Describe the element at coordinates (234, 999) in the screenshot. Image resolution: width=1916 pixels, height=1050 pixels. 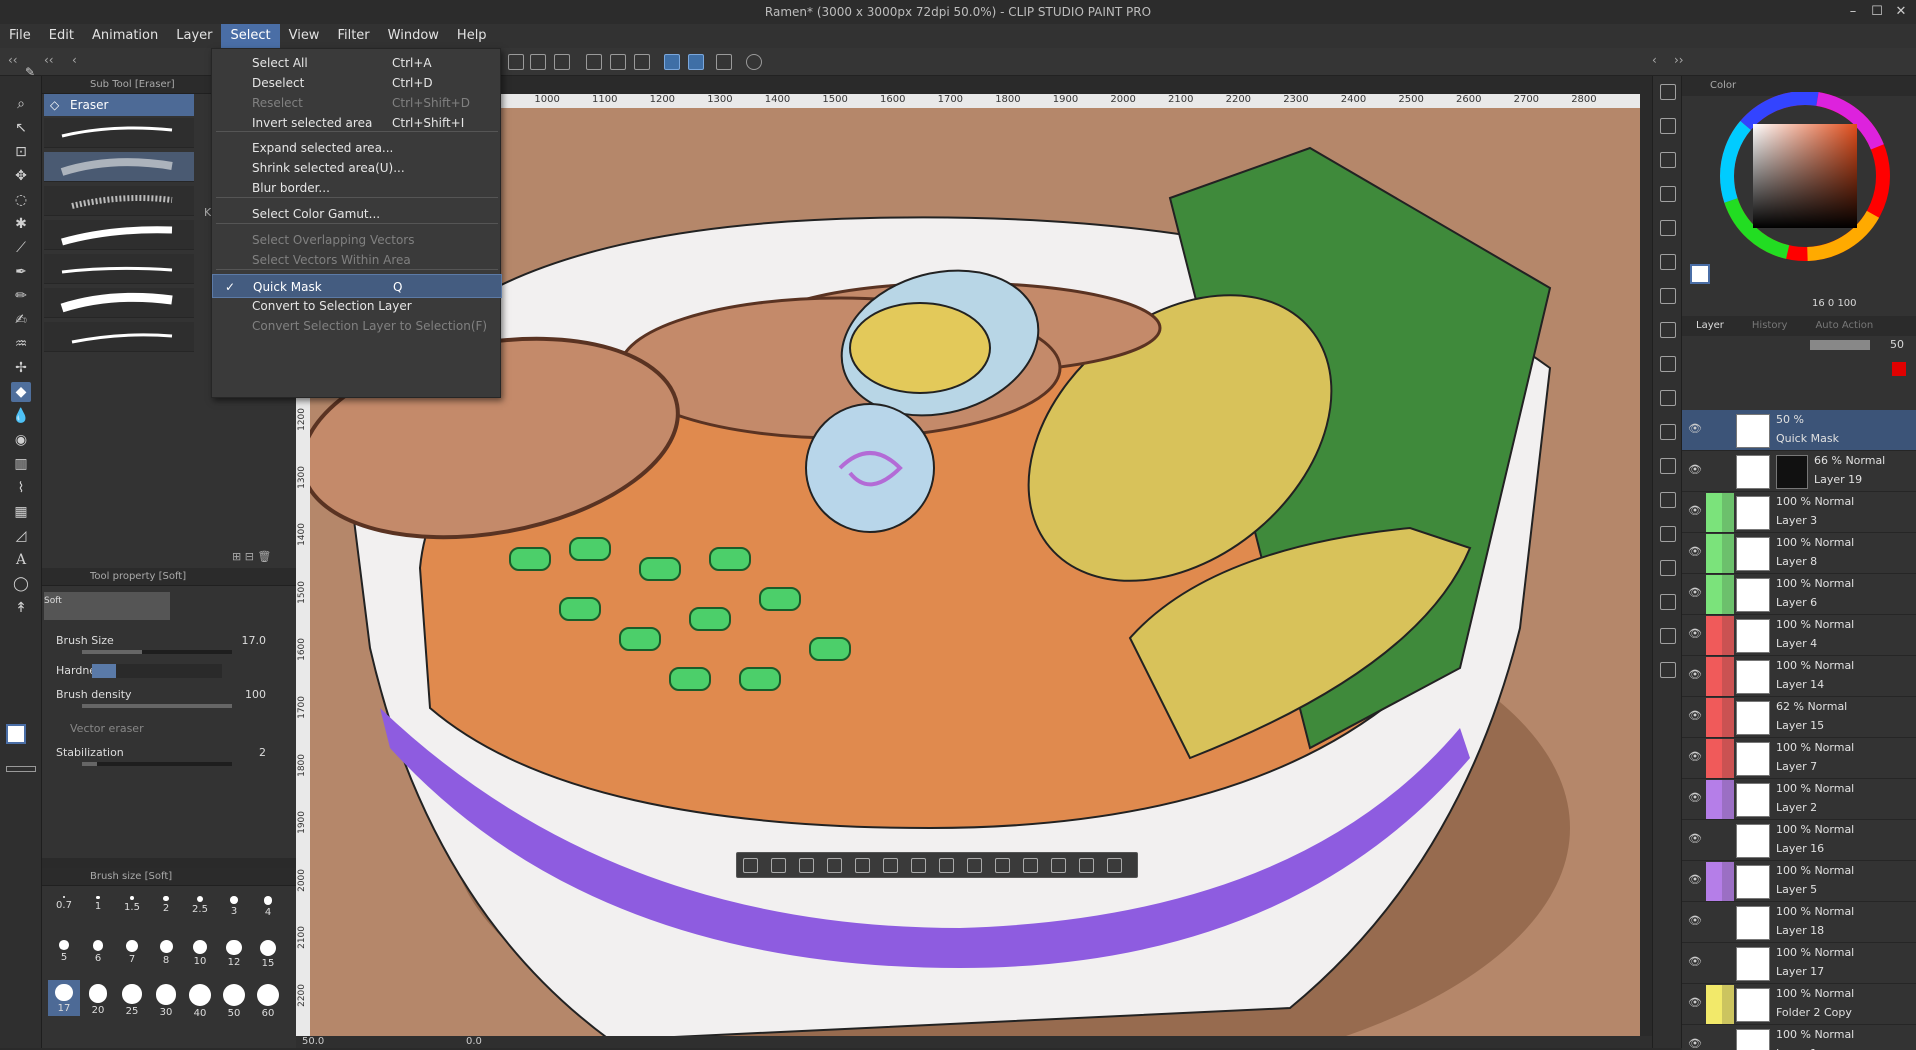
I see `brush-size-option: 50` at that location.